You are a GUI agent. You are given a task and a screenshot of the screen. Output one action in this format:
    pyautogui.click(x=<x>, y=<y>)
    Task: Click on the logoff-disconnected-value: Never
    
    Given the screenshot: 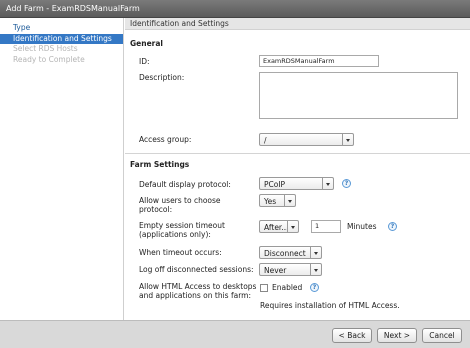 What is the action you would take?
    pyautogui.click(x=275, y=270)
    